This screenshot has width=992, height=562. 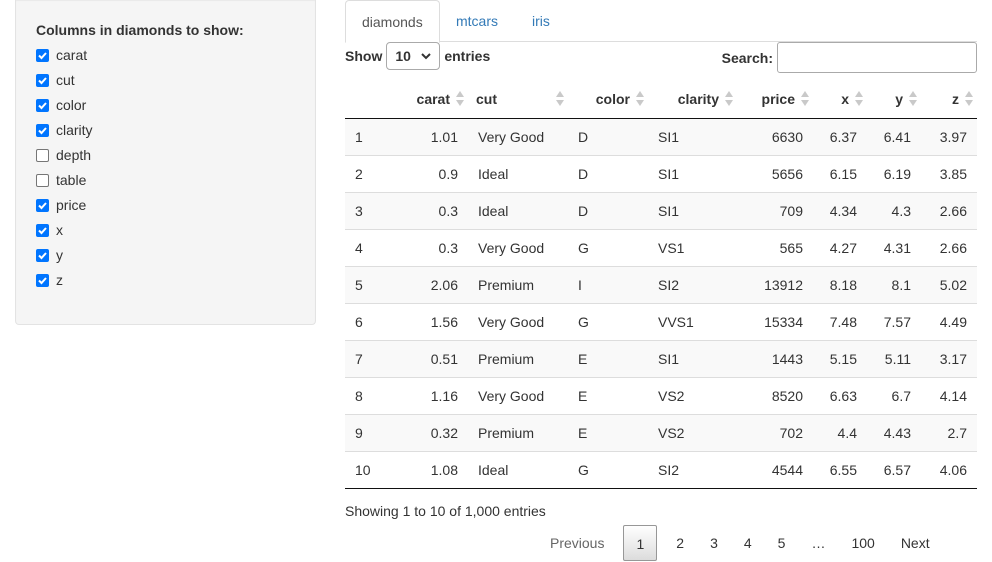 I want to click on table-row: 2 0.9 Ideal D SI1 5656 6.15 6.19 3.85, so click(x=661, y=173).